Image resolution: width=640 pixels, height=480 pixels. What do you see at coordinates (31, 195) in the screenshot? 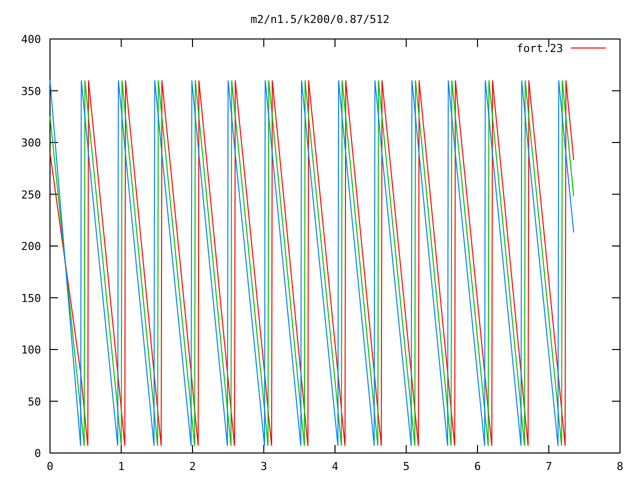
I see `axis-tick-label: 250` at bounding box center [31, 195].